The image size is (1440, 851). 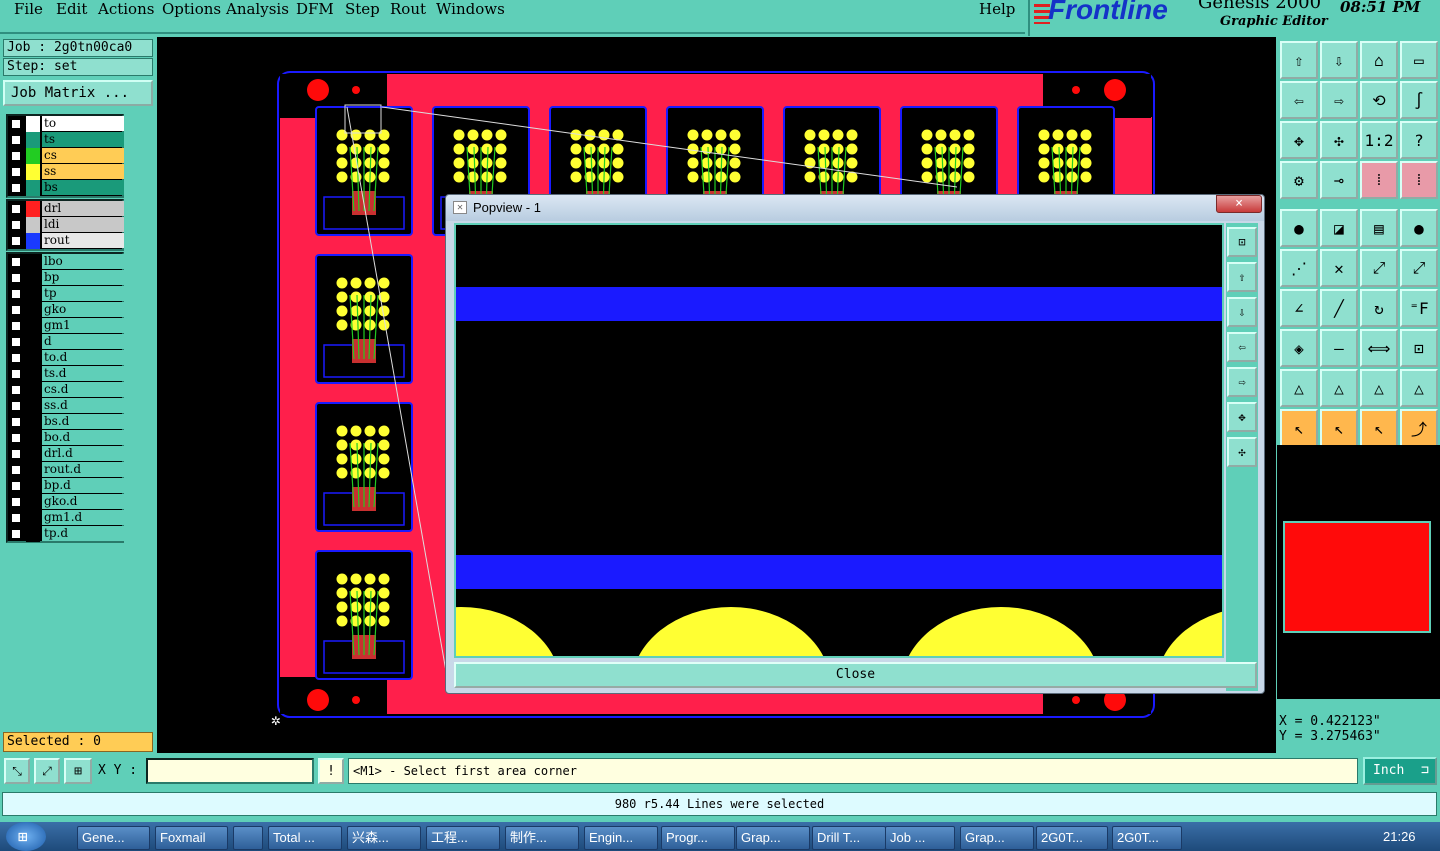 I want to click on home-icon: ⌂, so click(x=1379, y=60).